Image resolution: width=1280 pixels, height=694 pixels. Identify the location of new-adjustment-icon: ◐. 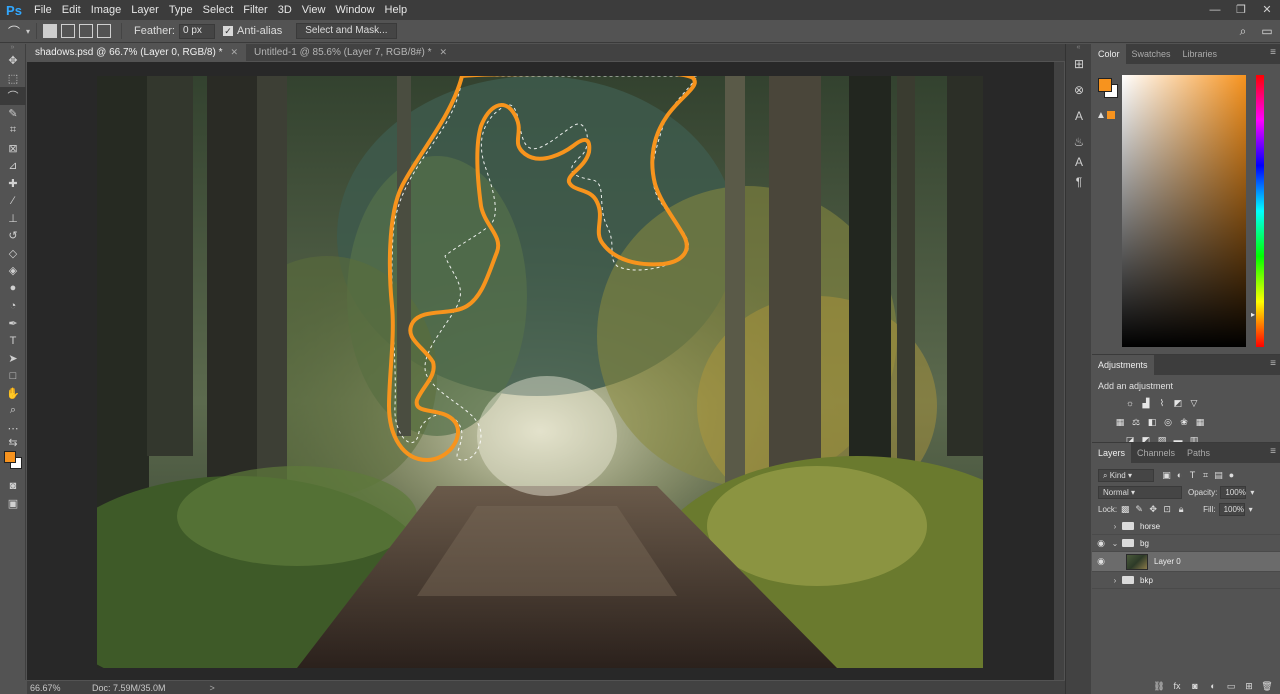
(1213, 686).